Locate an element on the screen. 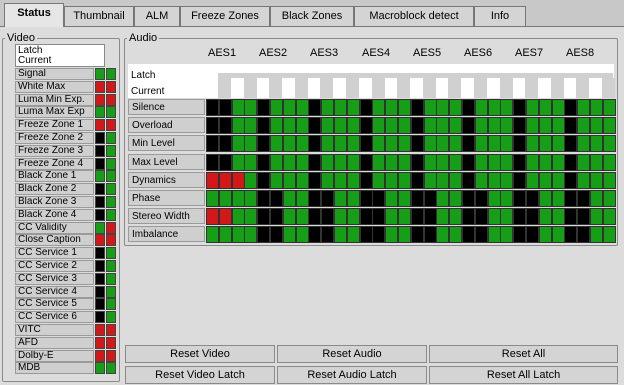  aes-label: AES1 is located at coordinates (222, 53).